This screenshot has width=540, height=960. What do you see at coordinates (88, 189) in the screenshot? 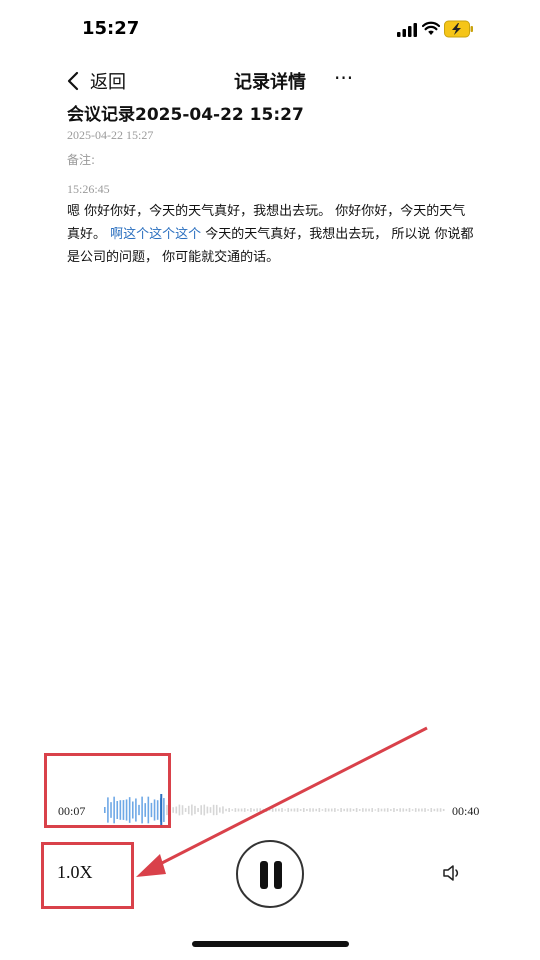
I see `segment-timestamp: 15:26:45` at bounding box center [88, 189].